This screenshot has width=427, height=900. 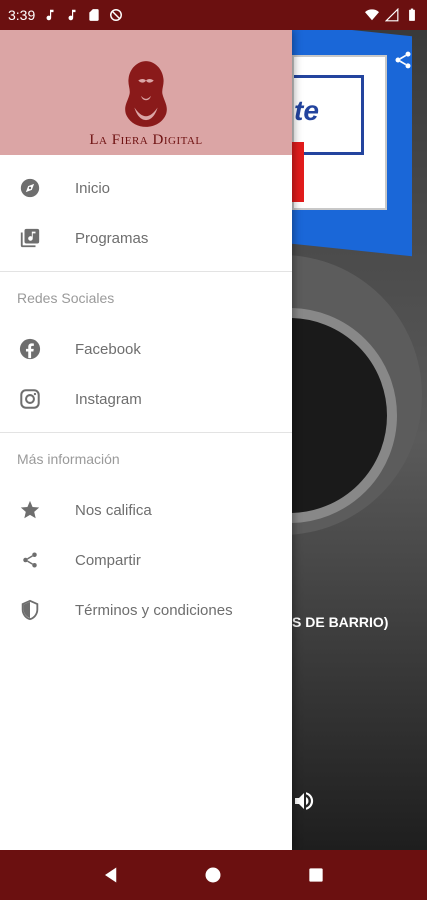 What do you see at coordinates (93, 188) in the screenshot?
I see `menu-item-label: Inicio` at bounding box center [93, 188].